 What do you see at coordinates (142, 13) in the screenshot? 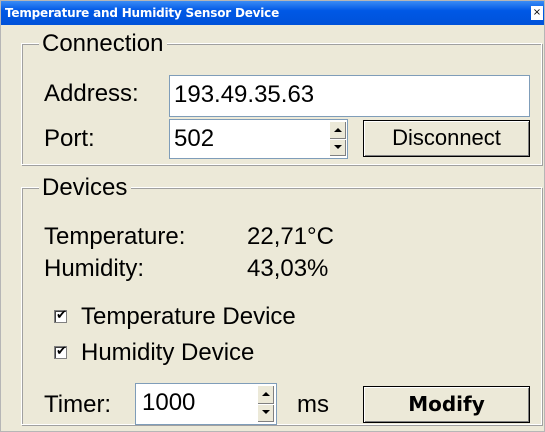
I see `window-title: Temperature and Humidity Sensor Device` at bounding box center [142, 13].